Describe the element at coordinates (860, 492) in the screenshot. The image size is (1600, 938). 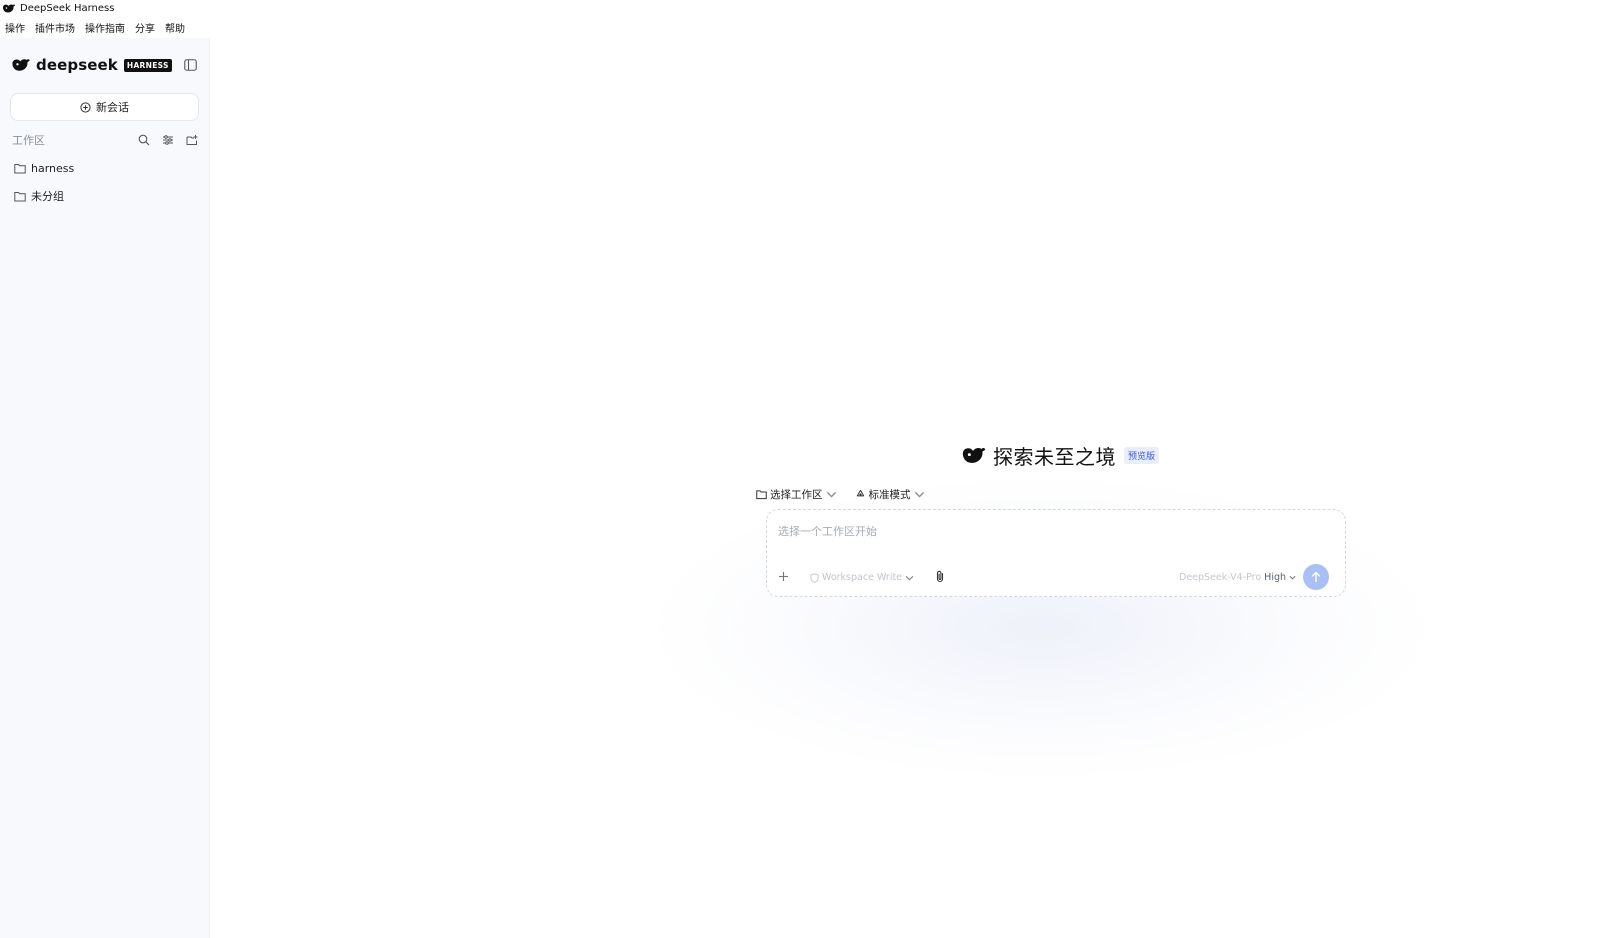
I see `recycle-icon` at that location.